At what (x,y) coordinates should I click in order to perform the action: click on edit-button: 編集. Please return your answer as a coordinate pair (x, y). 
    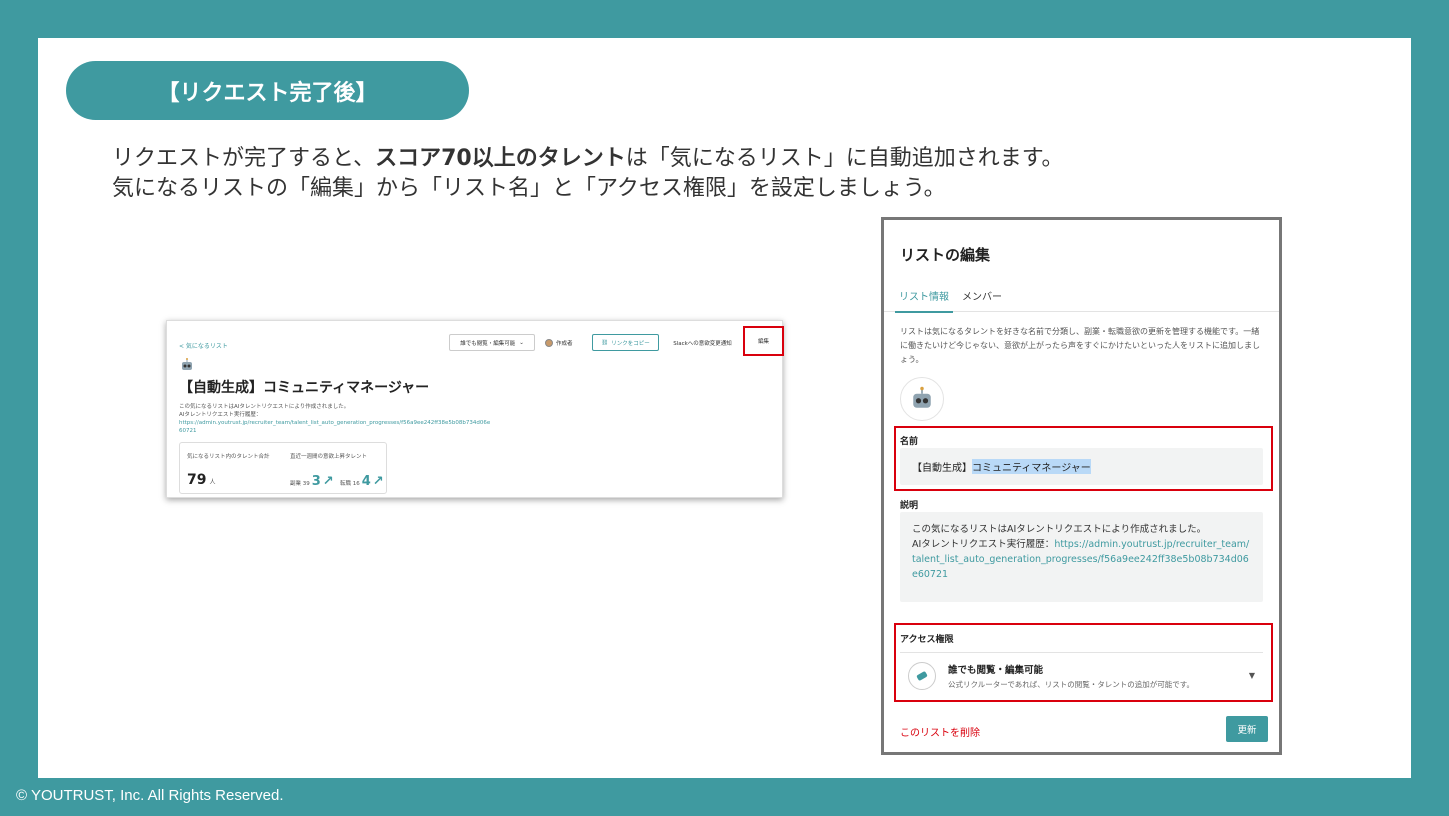
    Looking at the image, I should click on (763, 341).